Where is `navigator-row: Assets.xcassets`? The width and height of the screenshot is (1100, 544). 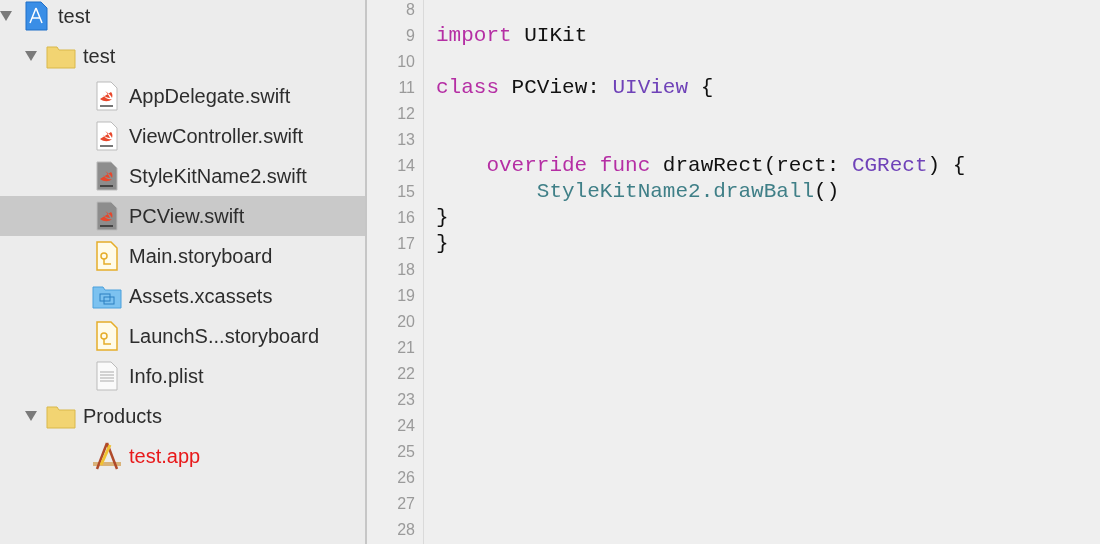
navigator-row: Assets.xcassets is located at coordinates (182, 296).